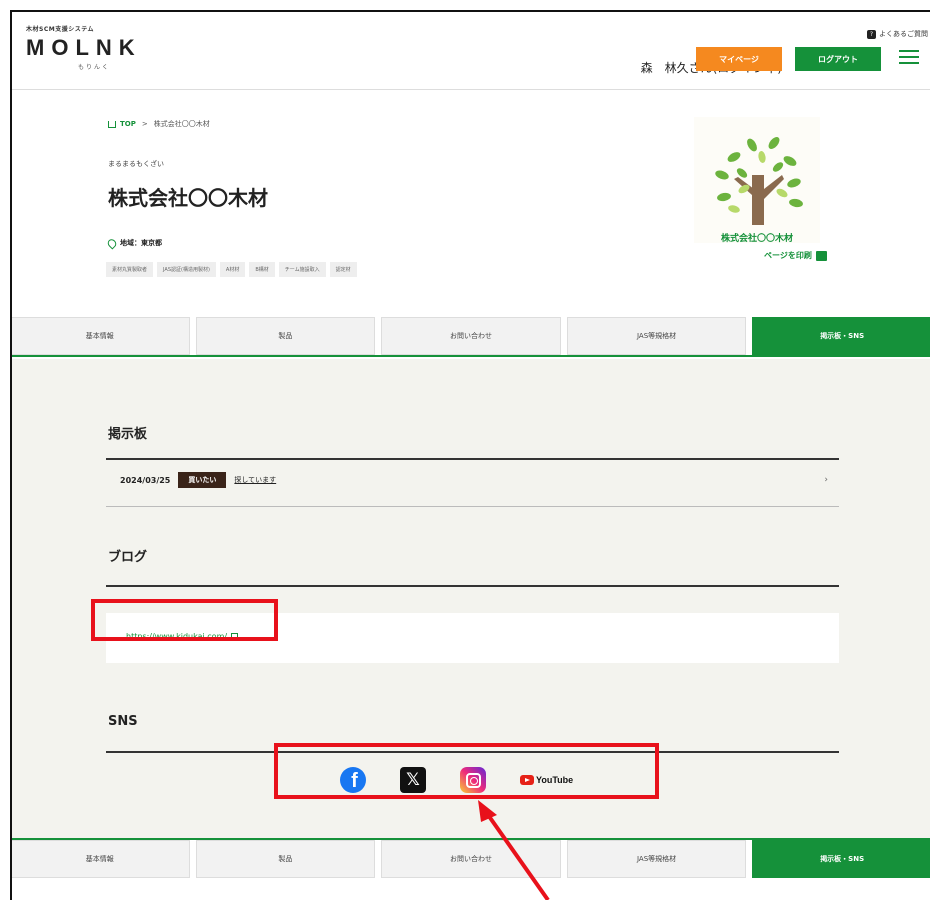  What do you see at coordinates (255, 480) in the screenshot?
I see `board-post-link: 探しています` at bounding box center [255, 480].